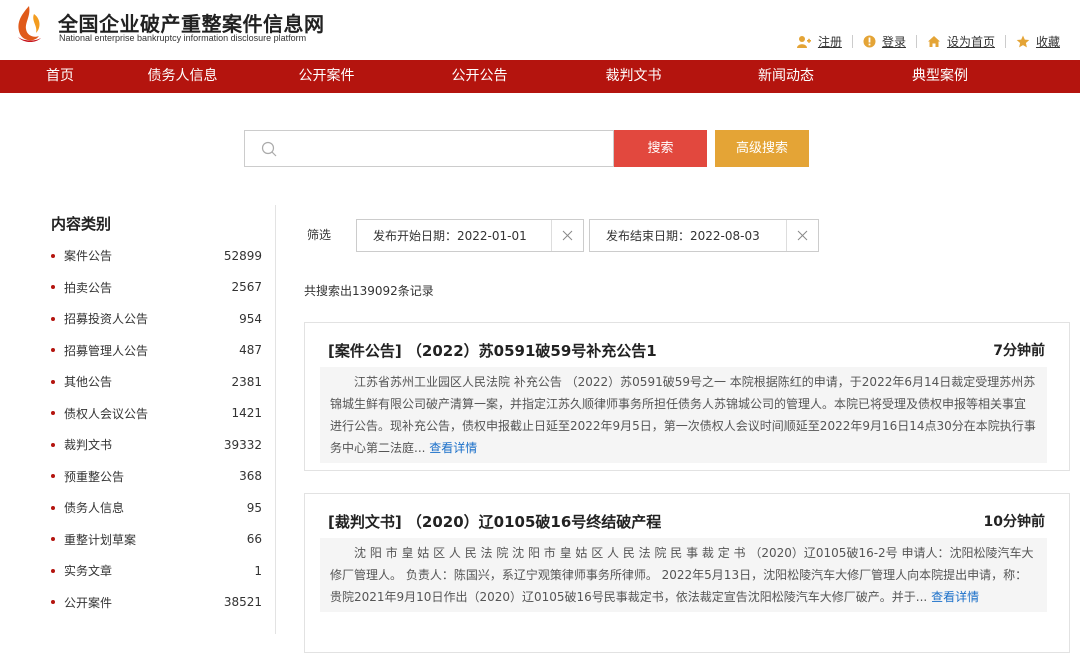 The image size is (1080, 653). What do you see at coordinates (683, 236) in the screenshot?
I see `filter-chip-label: 发布结束日期：2022-08-03` at bounding box center [683, 236].